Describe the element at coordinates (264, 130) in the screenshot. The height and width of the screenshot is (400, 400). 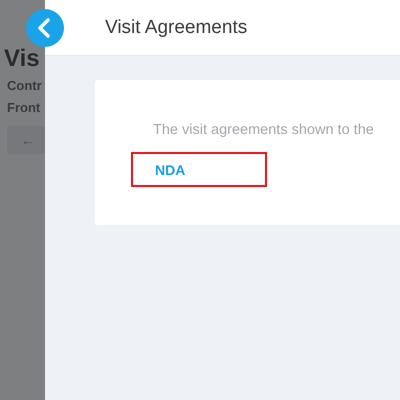
I see `description-text: The visit agreements shown to the` at that location.